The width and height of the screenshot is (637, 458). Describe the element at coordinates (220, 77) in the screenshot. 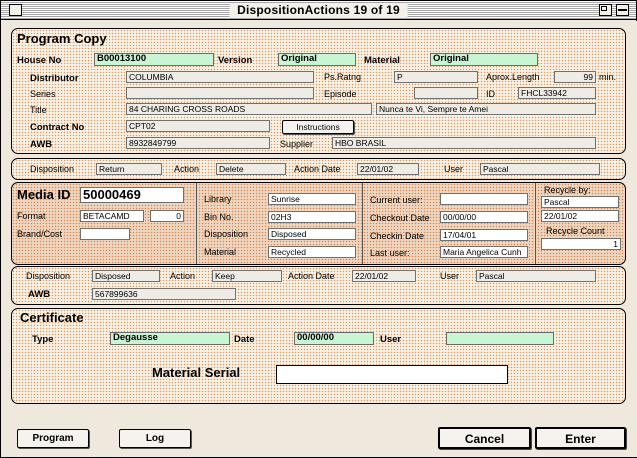

I see `distributor-field: COLUMBIA` at that location.